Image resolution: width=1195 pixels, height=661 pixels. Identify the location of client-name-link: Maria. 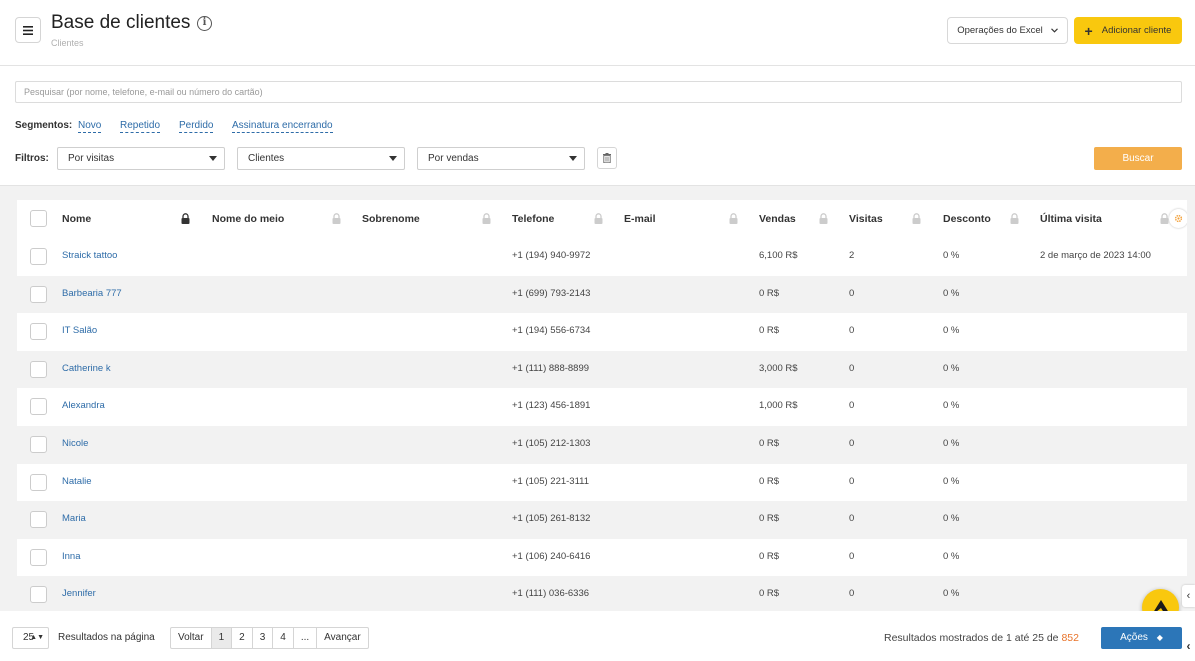
(74, 518).